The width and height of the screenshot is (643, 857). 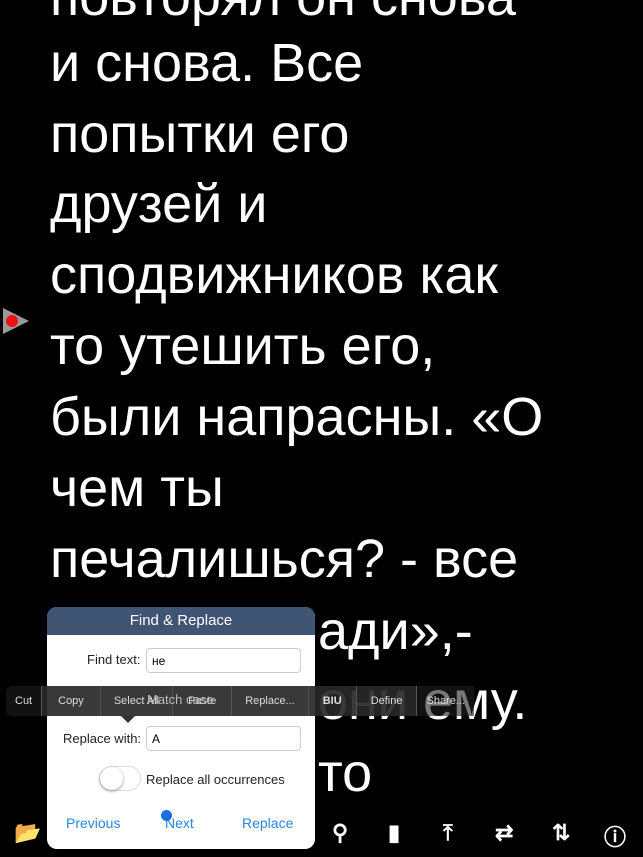 I want to click on replace-button: Replace, so click(x=267, y=823).